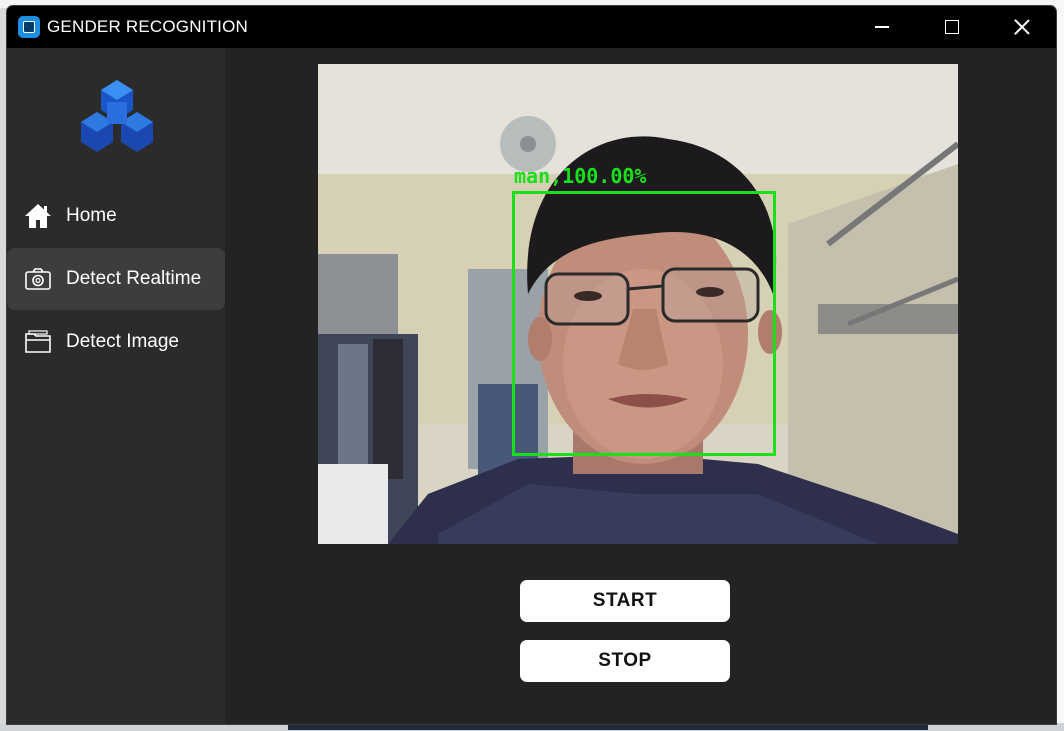 The height and width of the screenshot is (731, 1064). What do you see at coordinates (580, 176) in the screenshot?
I see `detection-label: man,100.00%` at bounding box center [580, 176].